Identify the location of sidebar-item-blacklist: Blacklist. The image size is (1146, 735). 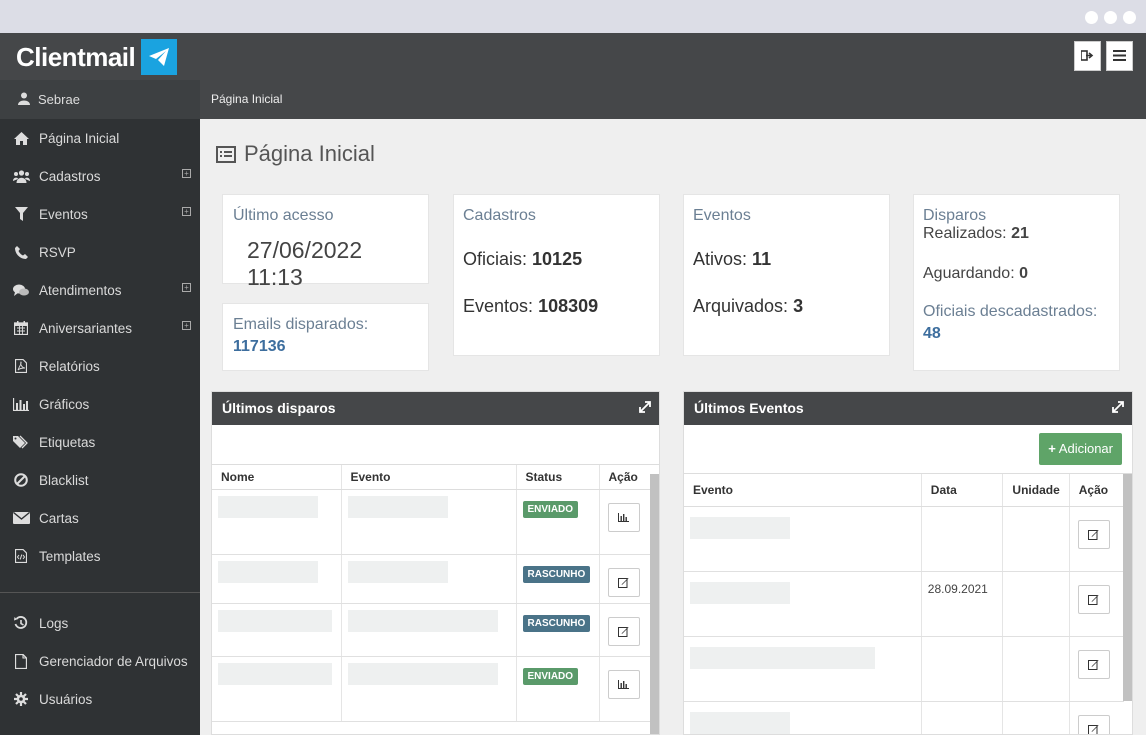
(100, 480).